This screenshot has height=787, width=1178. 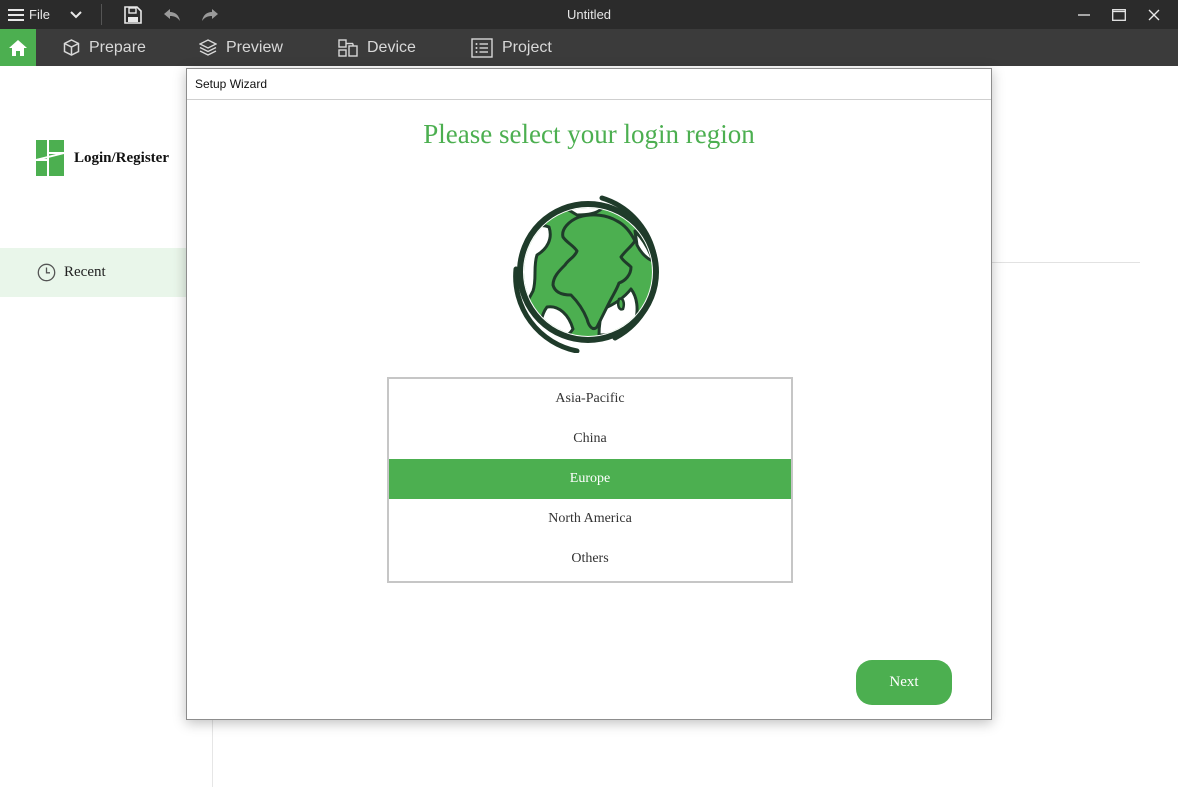 I want to click on tab-device-label: Device, so click(x=391, y=47).